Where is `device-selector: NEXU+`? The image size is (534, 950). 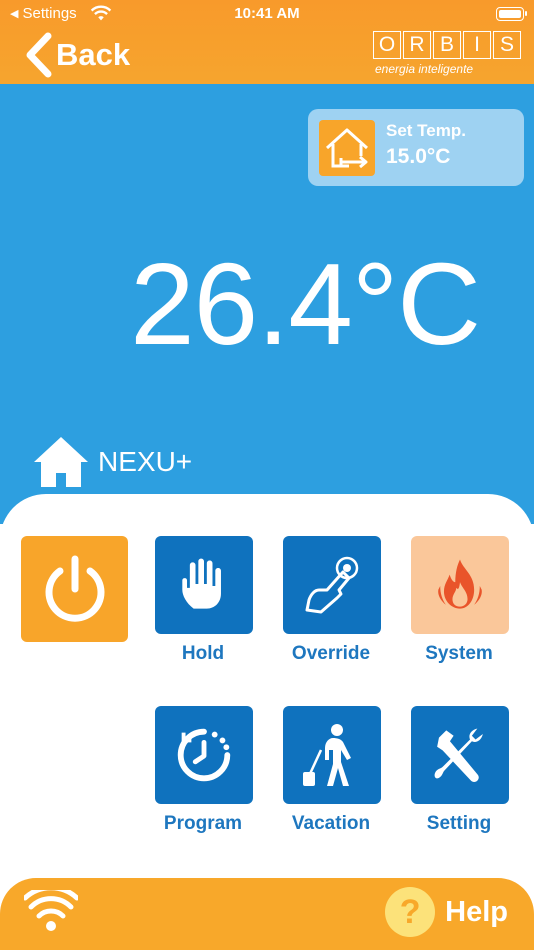 device-selector: NEXU+ is located at coordinates (112, 462).